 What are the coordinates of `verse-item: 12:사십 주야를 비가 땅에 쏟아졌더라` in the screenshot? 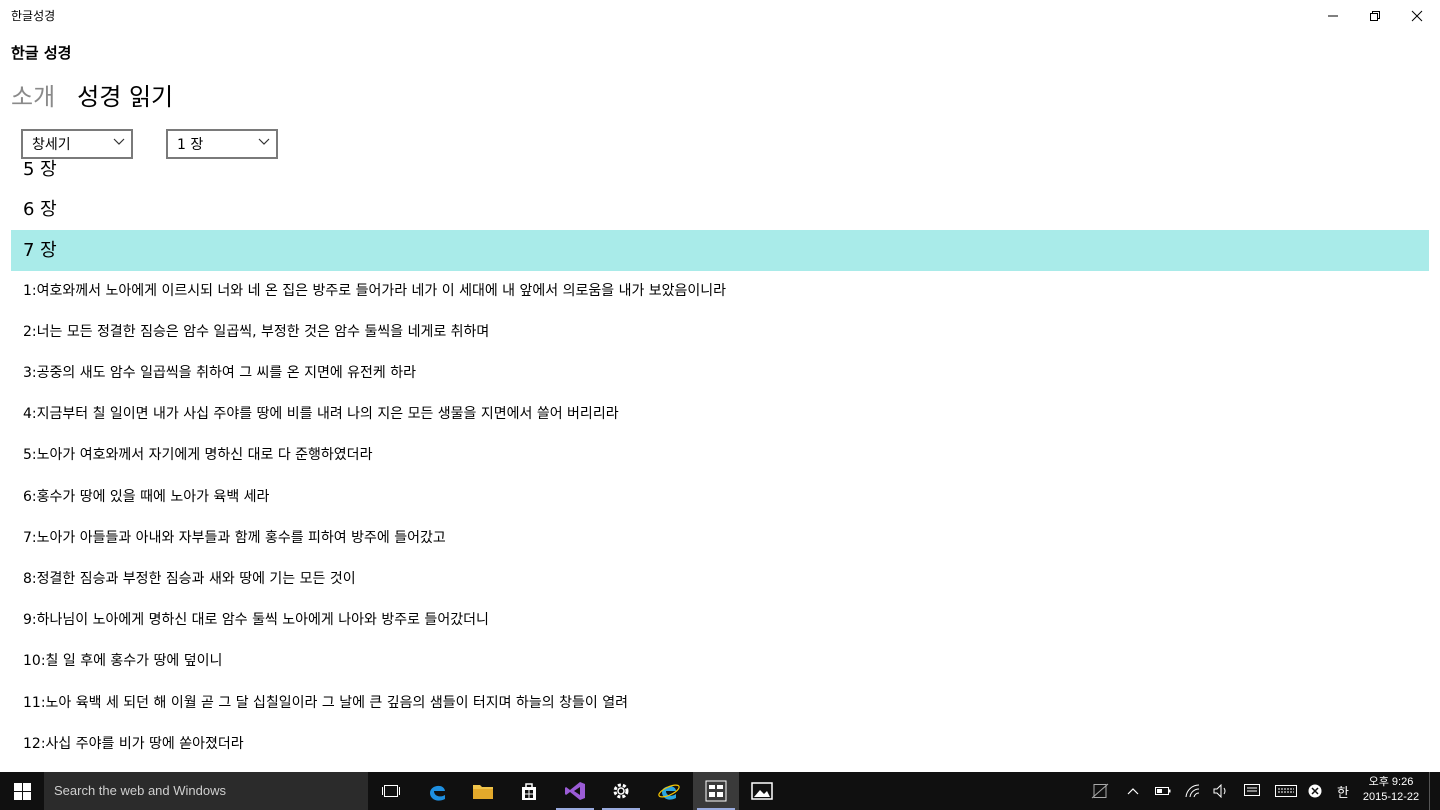 It's located at (133, 744).